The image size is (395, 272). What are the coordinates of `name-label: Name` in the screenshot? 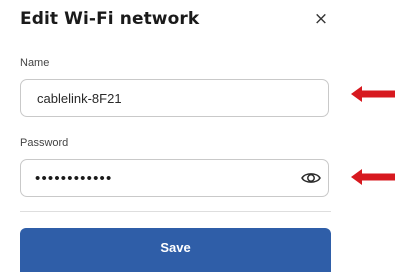 It's located at (35, 63).